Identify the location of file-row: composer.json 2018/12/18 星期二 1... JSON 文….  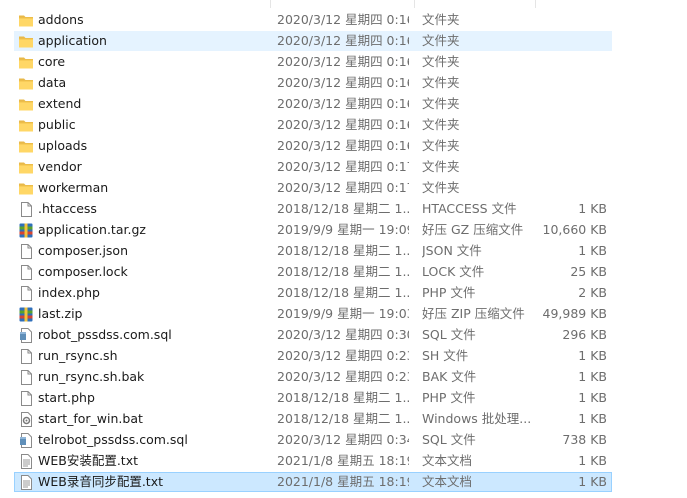
(313, 251).